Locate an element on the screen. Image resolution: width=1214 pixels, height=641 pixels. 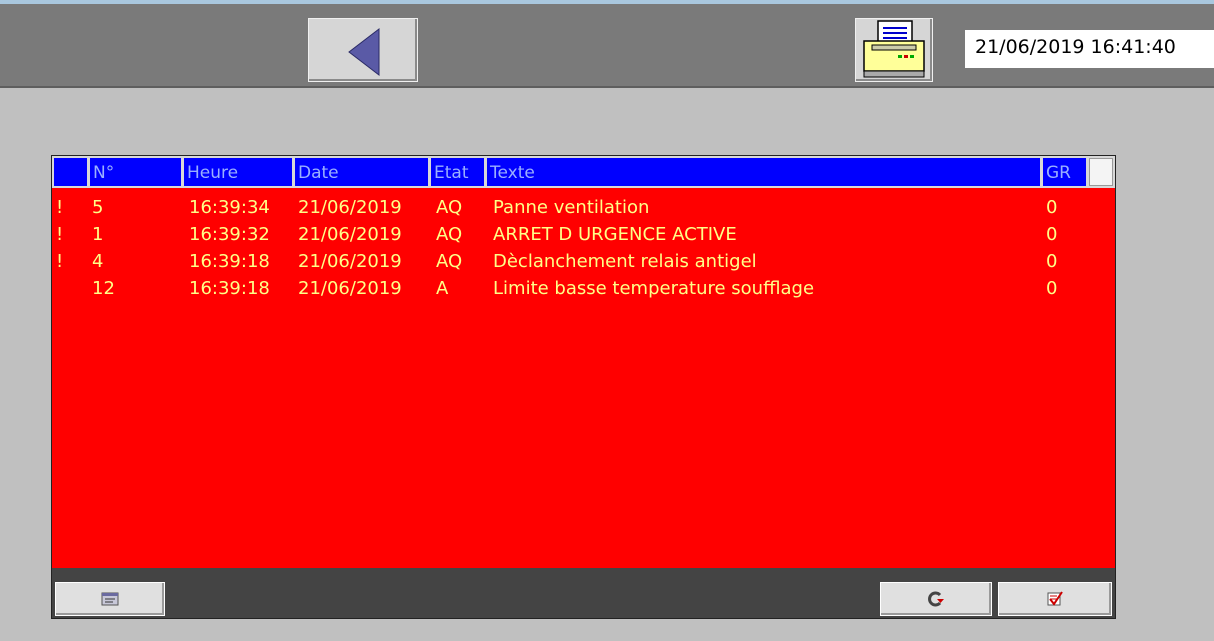
back-button is located at coordinates (363, 50).